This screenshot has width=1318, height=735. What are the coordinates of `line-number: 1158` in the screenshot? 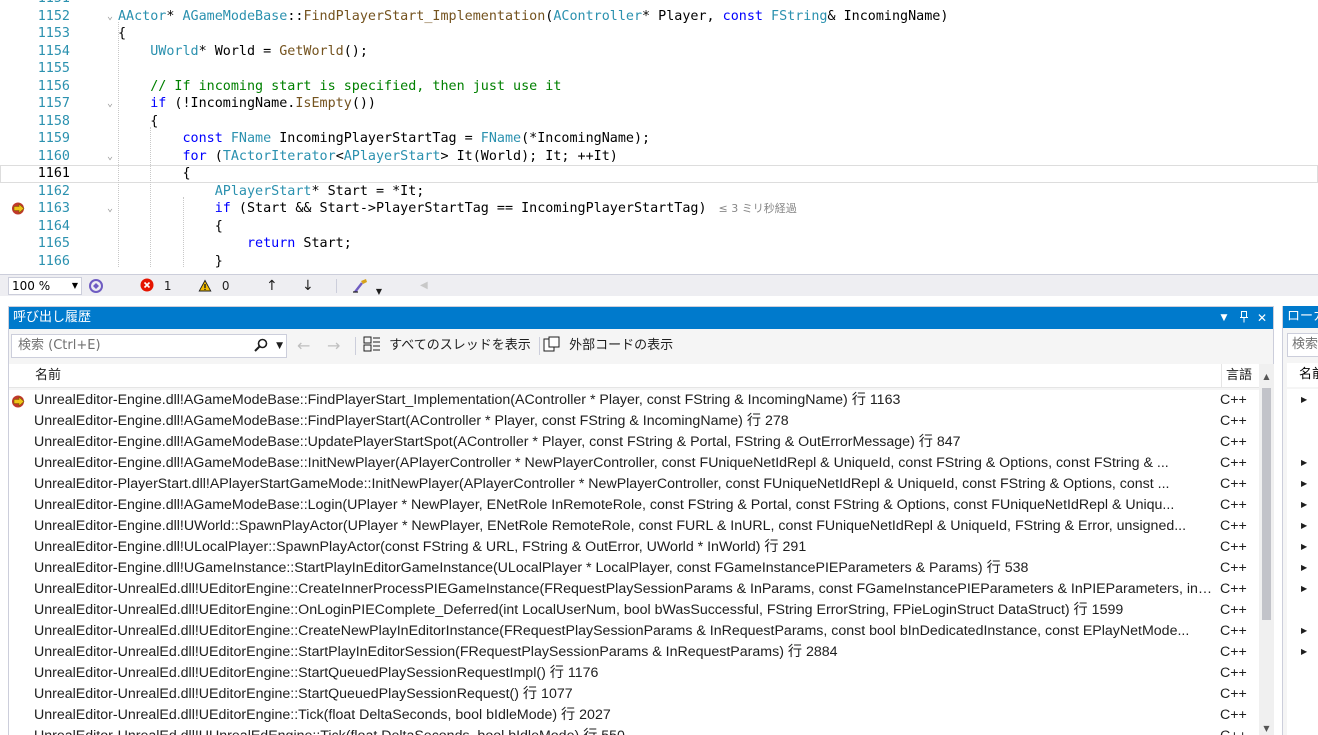 It's located at (53, 121).